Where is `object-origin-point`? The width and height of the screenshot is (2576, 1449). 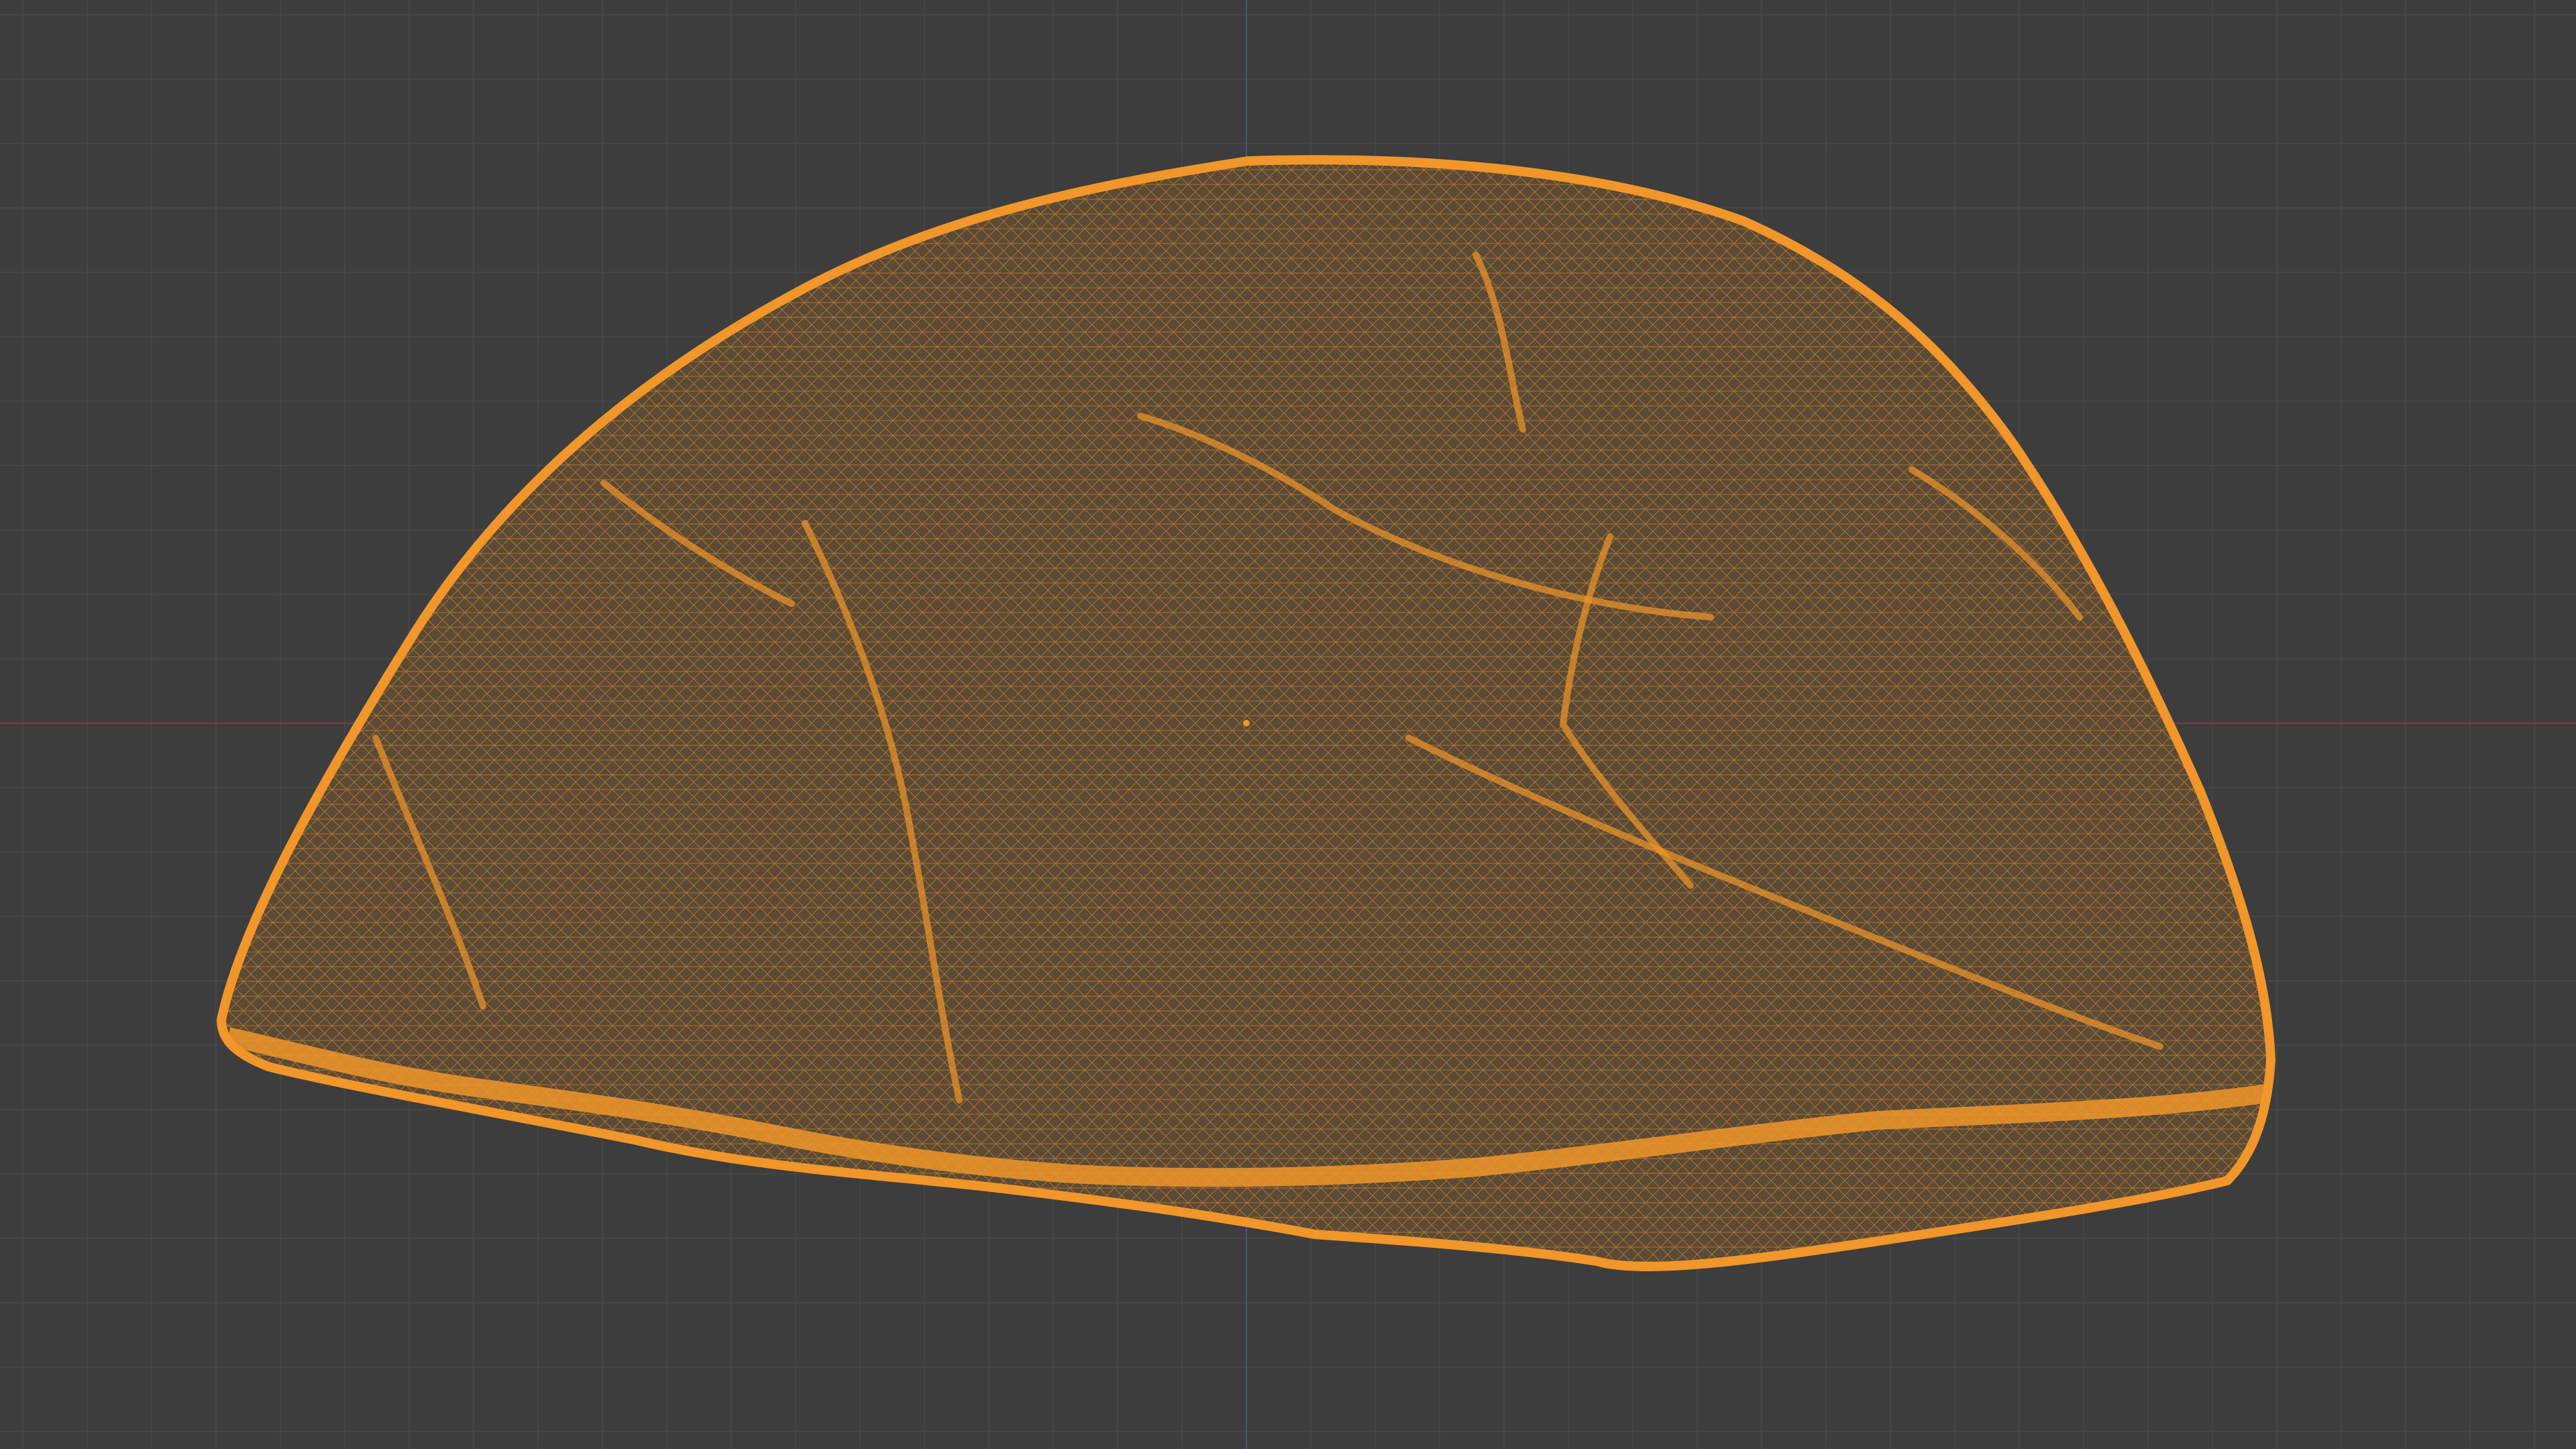 object-origin-point is located at coordinates (1246, 723).